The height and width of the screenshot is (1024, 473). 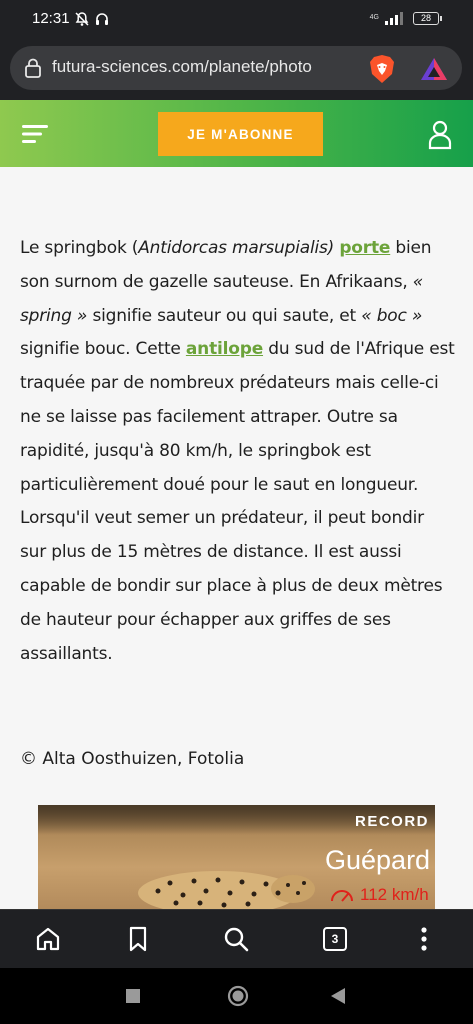 What do you see at coordinates (434, 69) in the screenshot?
I see `brave-rewards-icon` at bounding box center [434, 69].